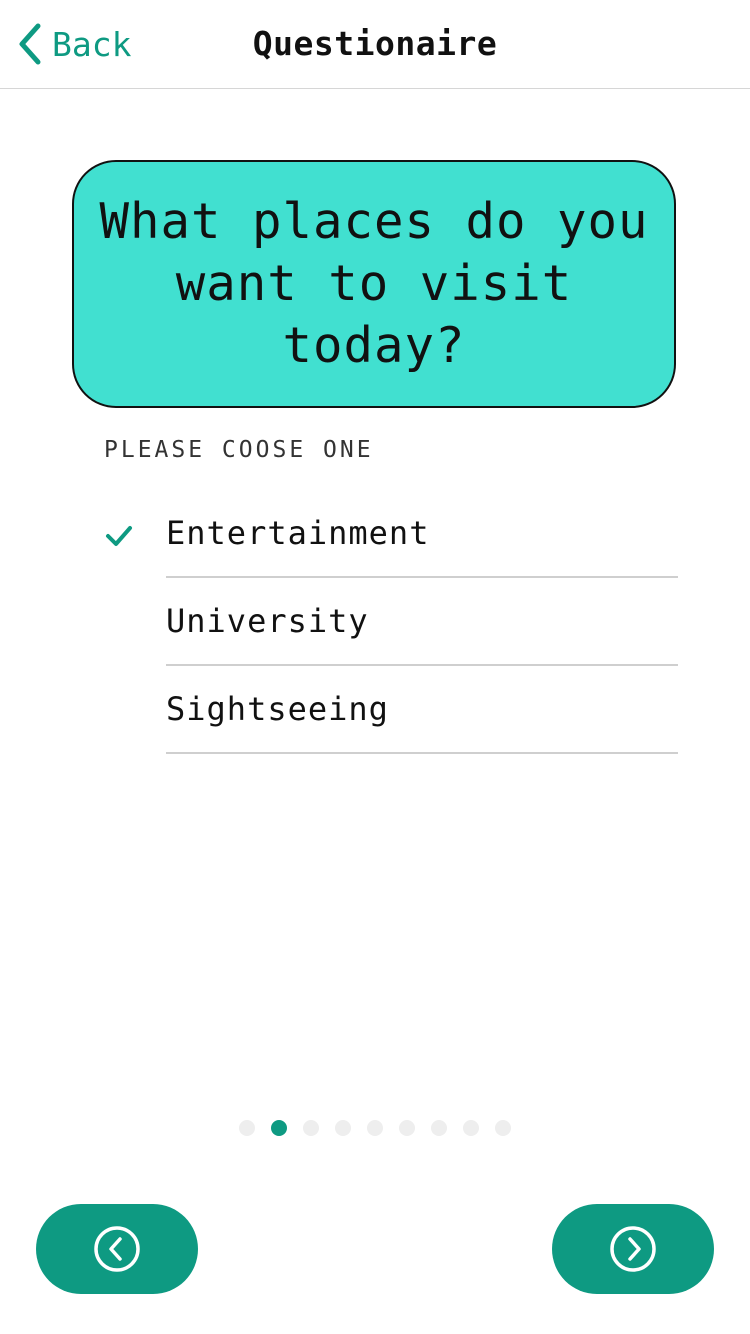  I want to click on question-text: What places do you want to visit today?, so click(374, 283).